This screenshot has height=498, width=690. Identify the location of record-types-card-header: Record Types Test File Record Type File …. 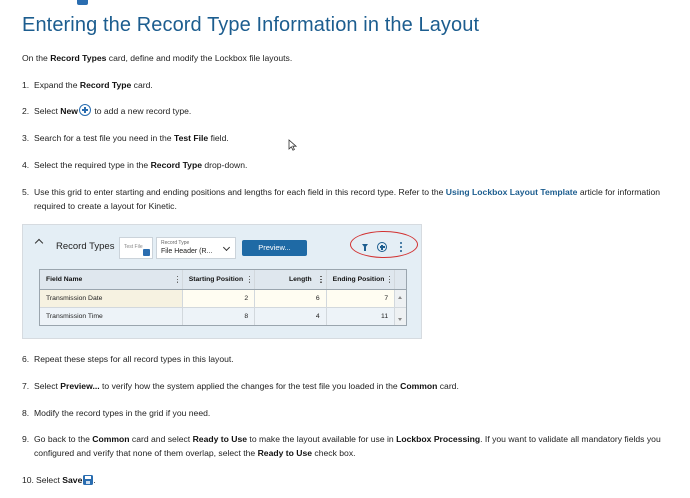
(222, 244).